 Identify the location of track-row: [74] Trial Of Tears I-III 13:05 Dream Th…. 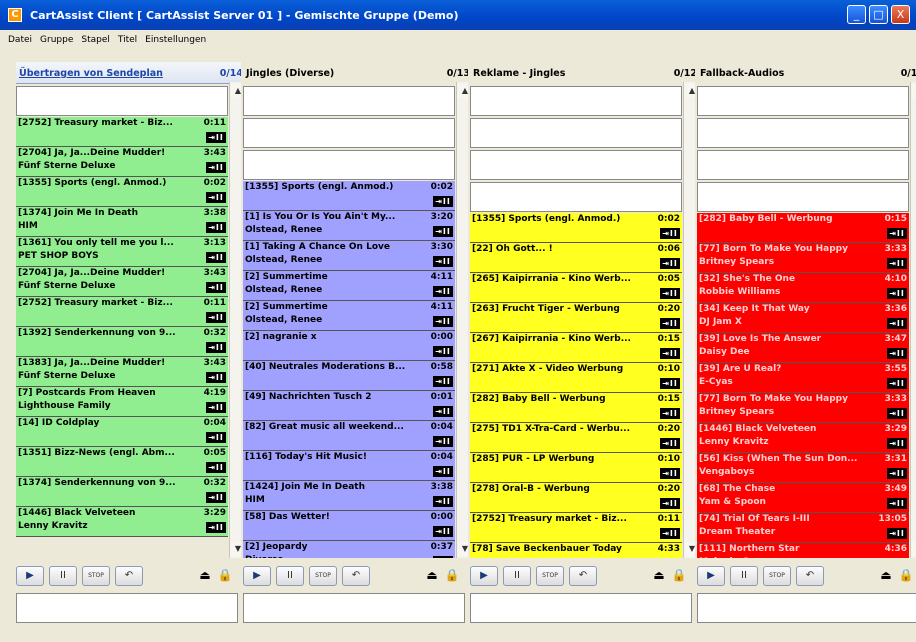
(803, 528).